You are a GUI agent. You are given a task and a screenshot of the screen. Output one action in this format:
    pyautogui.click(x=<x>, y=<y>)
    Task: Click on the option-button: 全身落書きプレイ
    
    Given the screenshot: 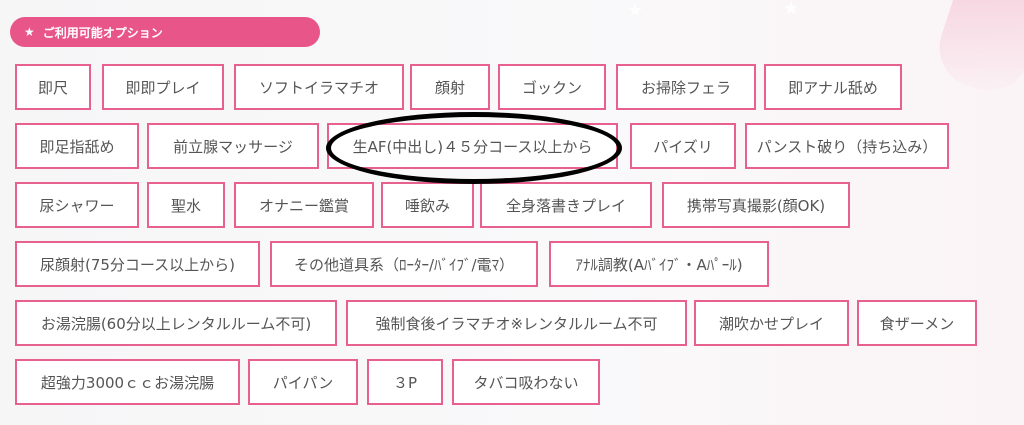 What is the action you would take?
    pyautogui.click(x=566, y=205)
    